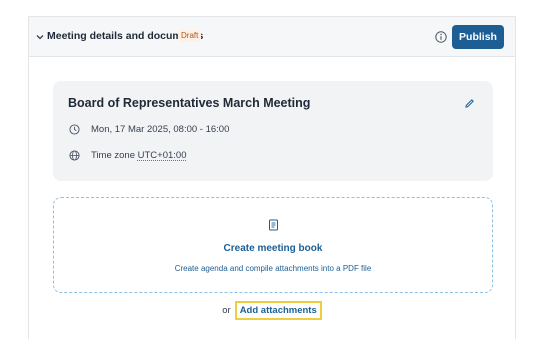  Describe the element at coordinates (160, 129) in the screenshot. I see `meeting-datetime: Mon, 17 Mar 2025, 08:00 - 16:00` at that location.